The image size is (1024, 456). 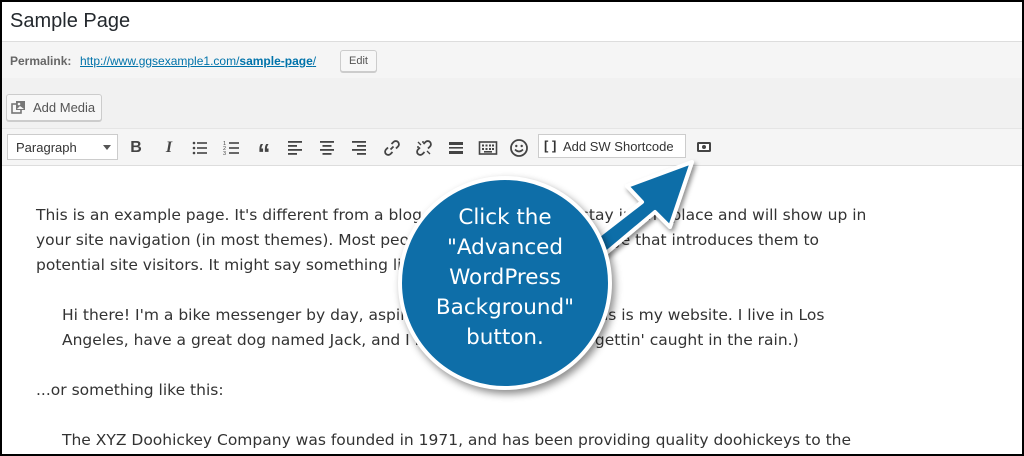 I want to click on shortcode-bracket-icon: [ ], so click(x=550, y=145).